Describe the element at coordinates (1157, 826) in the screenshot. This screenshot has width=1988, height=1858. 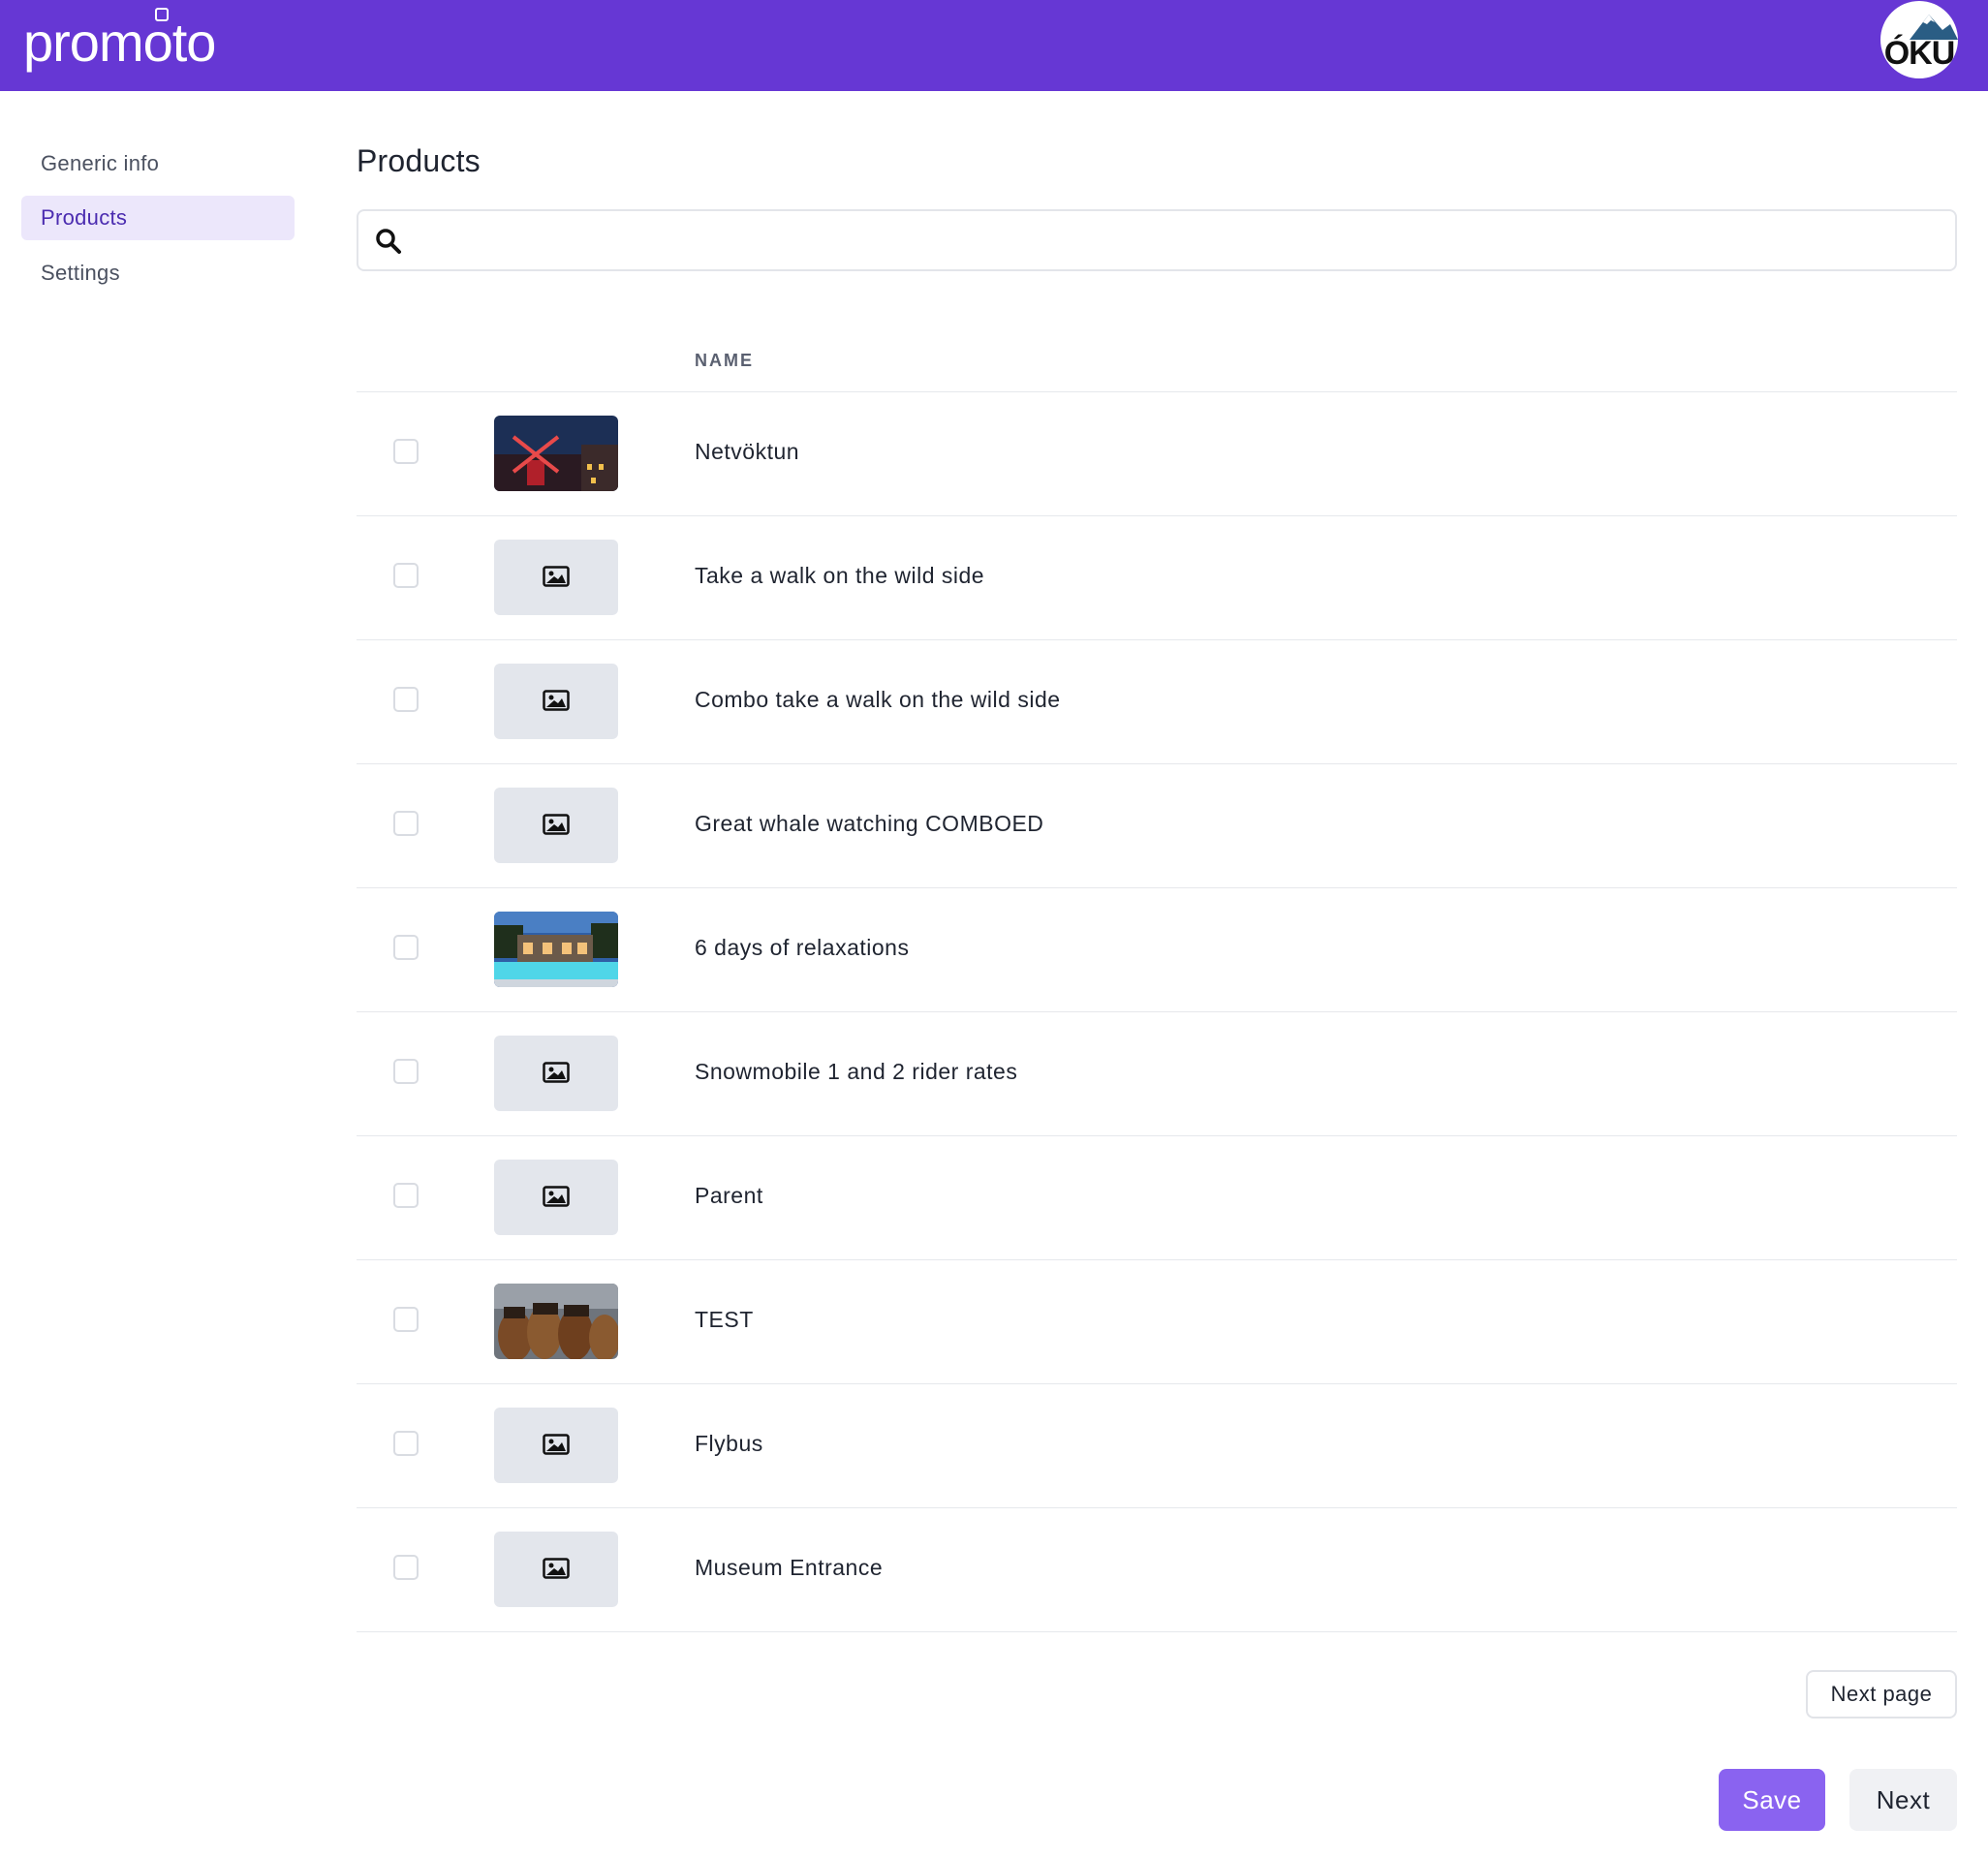
I see `table-row: Great whale watching COMBOED` at that location.